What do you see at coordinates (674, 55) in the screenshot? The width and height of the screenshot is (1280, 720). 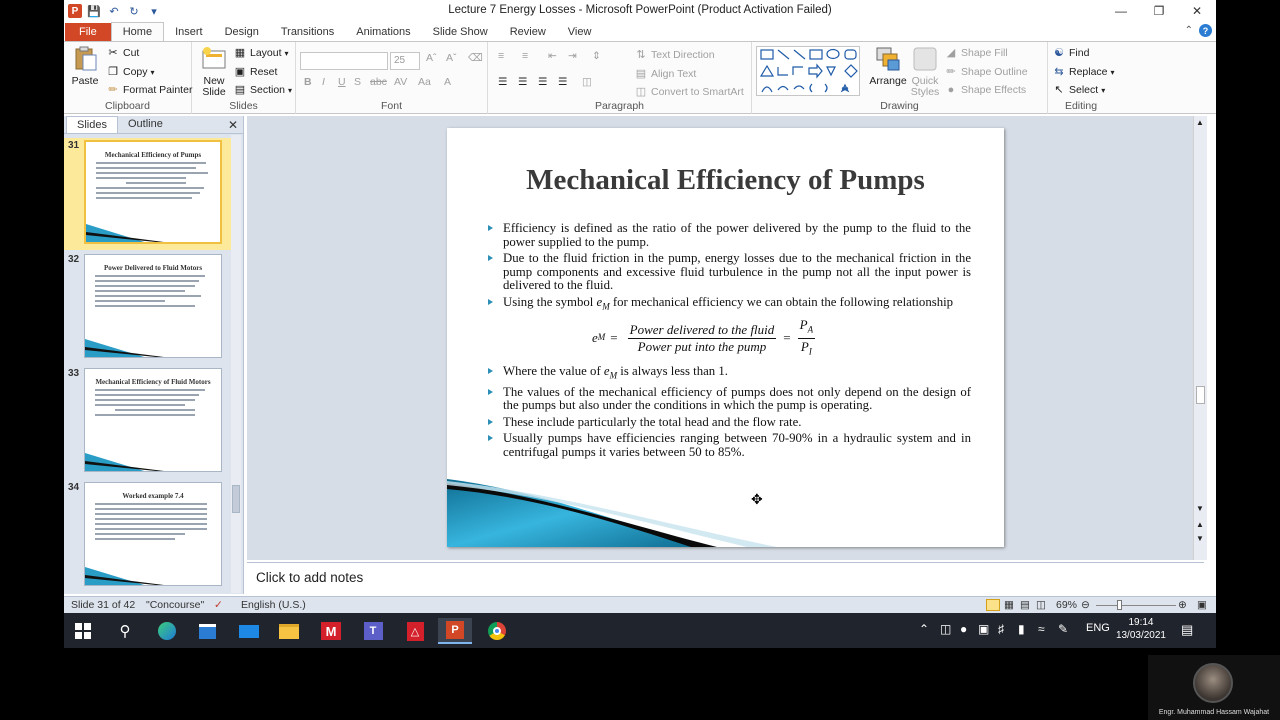 I see `text-direction-button: ⇅ Text Direction` at bounding box center [674, 55].